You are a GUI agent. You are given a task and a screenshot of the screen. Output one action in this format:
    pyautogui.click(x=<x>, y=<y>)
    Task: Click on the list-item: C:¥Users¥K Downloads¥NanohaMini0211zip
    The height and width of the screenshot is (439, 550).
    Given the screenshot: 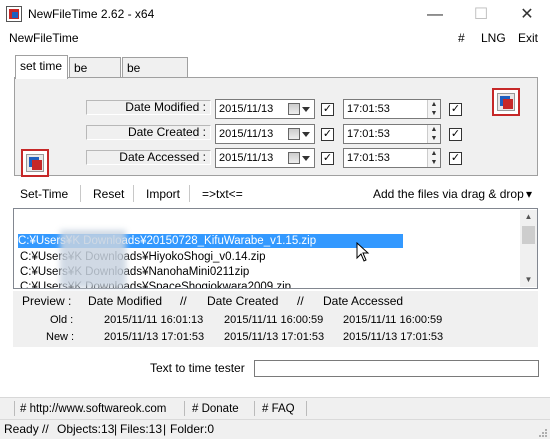 What is the action you would take?
    pyautogui.click(x=134, y=272)
    